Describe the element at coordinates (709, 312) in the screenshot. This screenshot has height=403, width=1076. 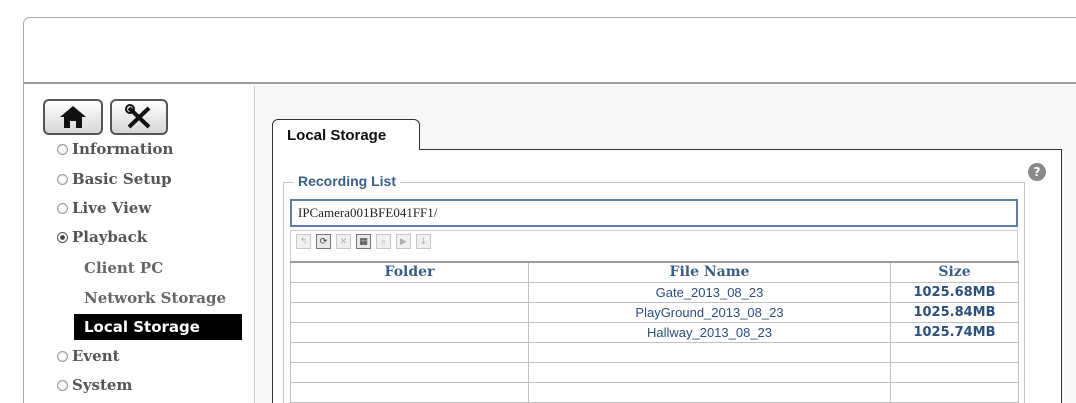
I see `cell-file-name: PlayGround_2013_08_23` at that location.